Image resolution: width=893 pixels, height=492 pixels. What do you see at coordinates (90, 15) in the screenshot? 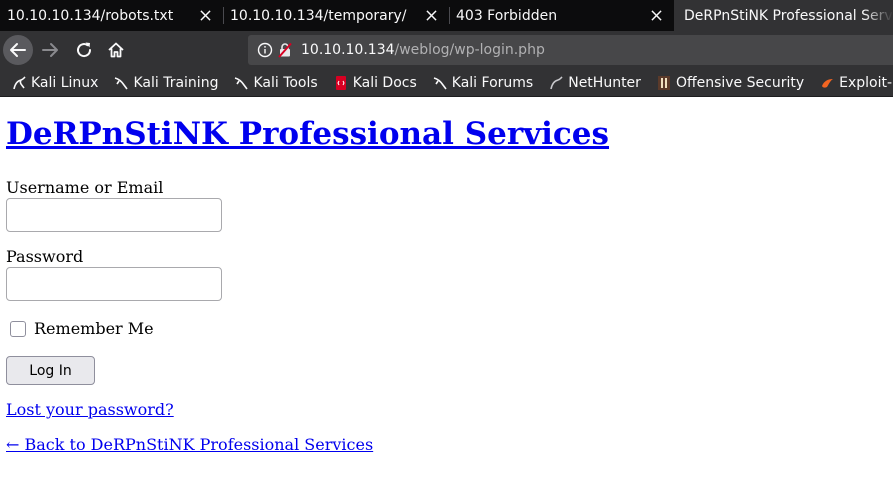
I see `tab-title: 10.10.10.134/robots.txt` at bounding box center [90, 15].